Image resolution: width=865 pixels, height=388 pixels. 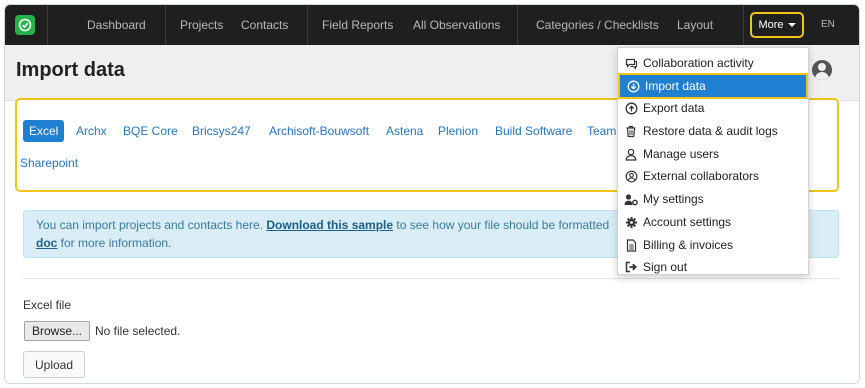 What do you see at coordinates (601, 131) in the screenshot?
I see `tab-team: Team` at bounding box center [601, 131].